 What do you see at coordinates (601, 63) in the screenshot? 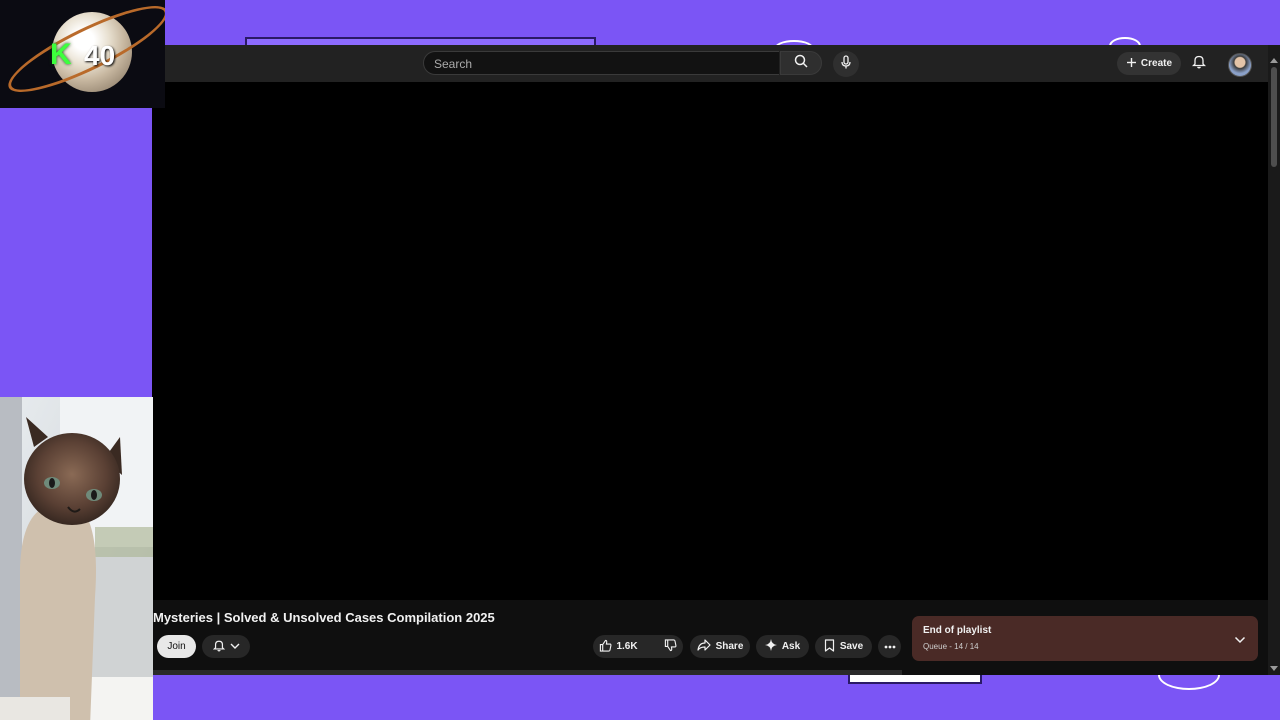
I see `search-input: Search` at bounding box center [601, 63].